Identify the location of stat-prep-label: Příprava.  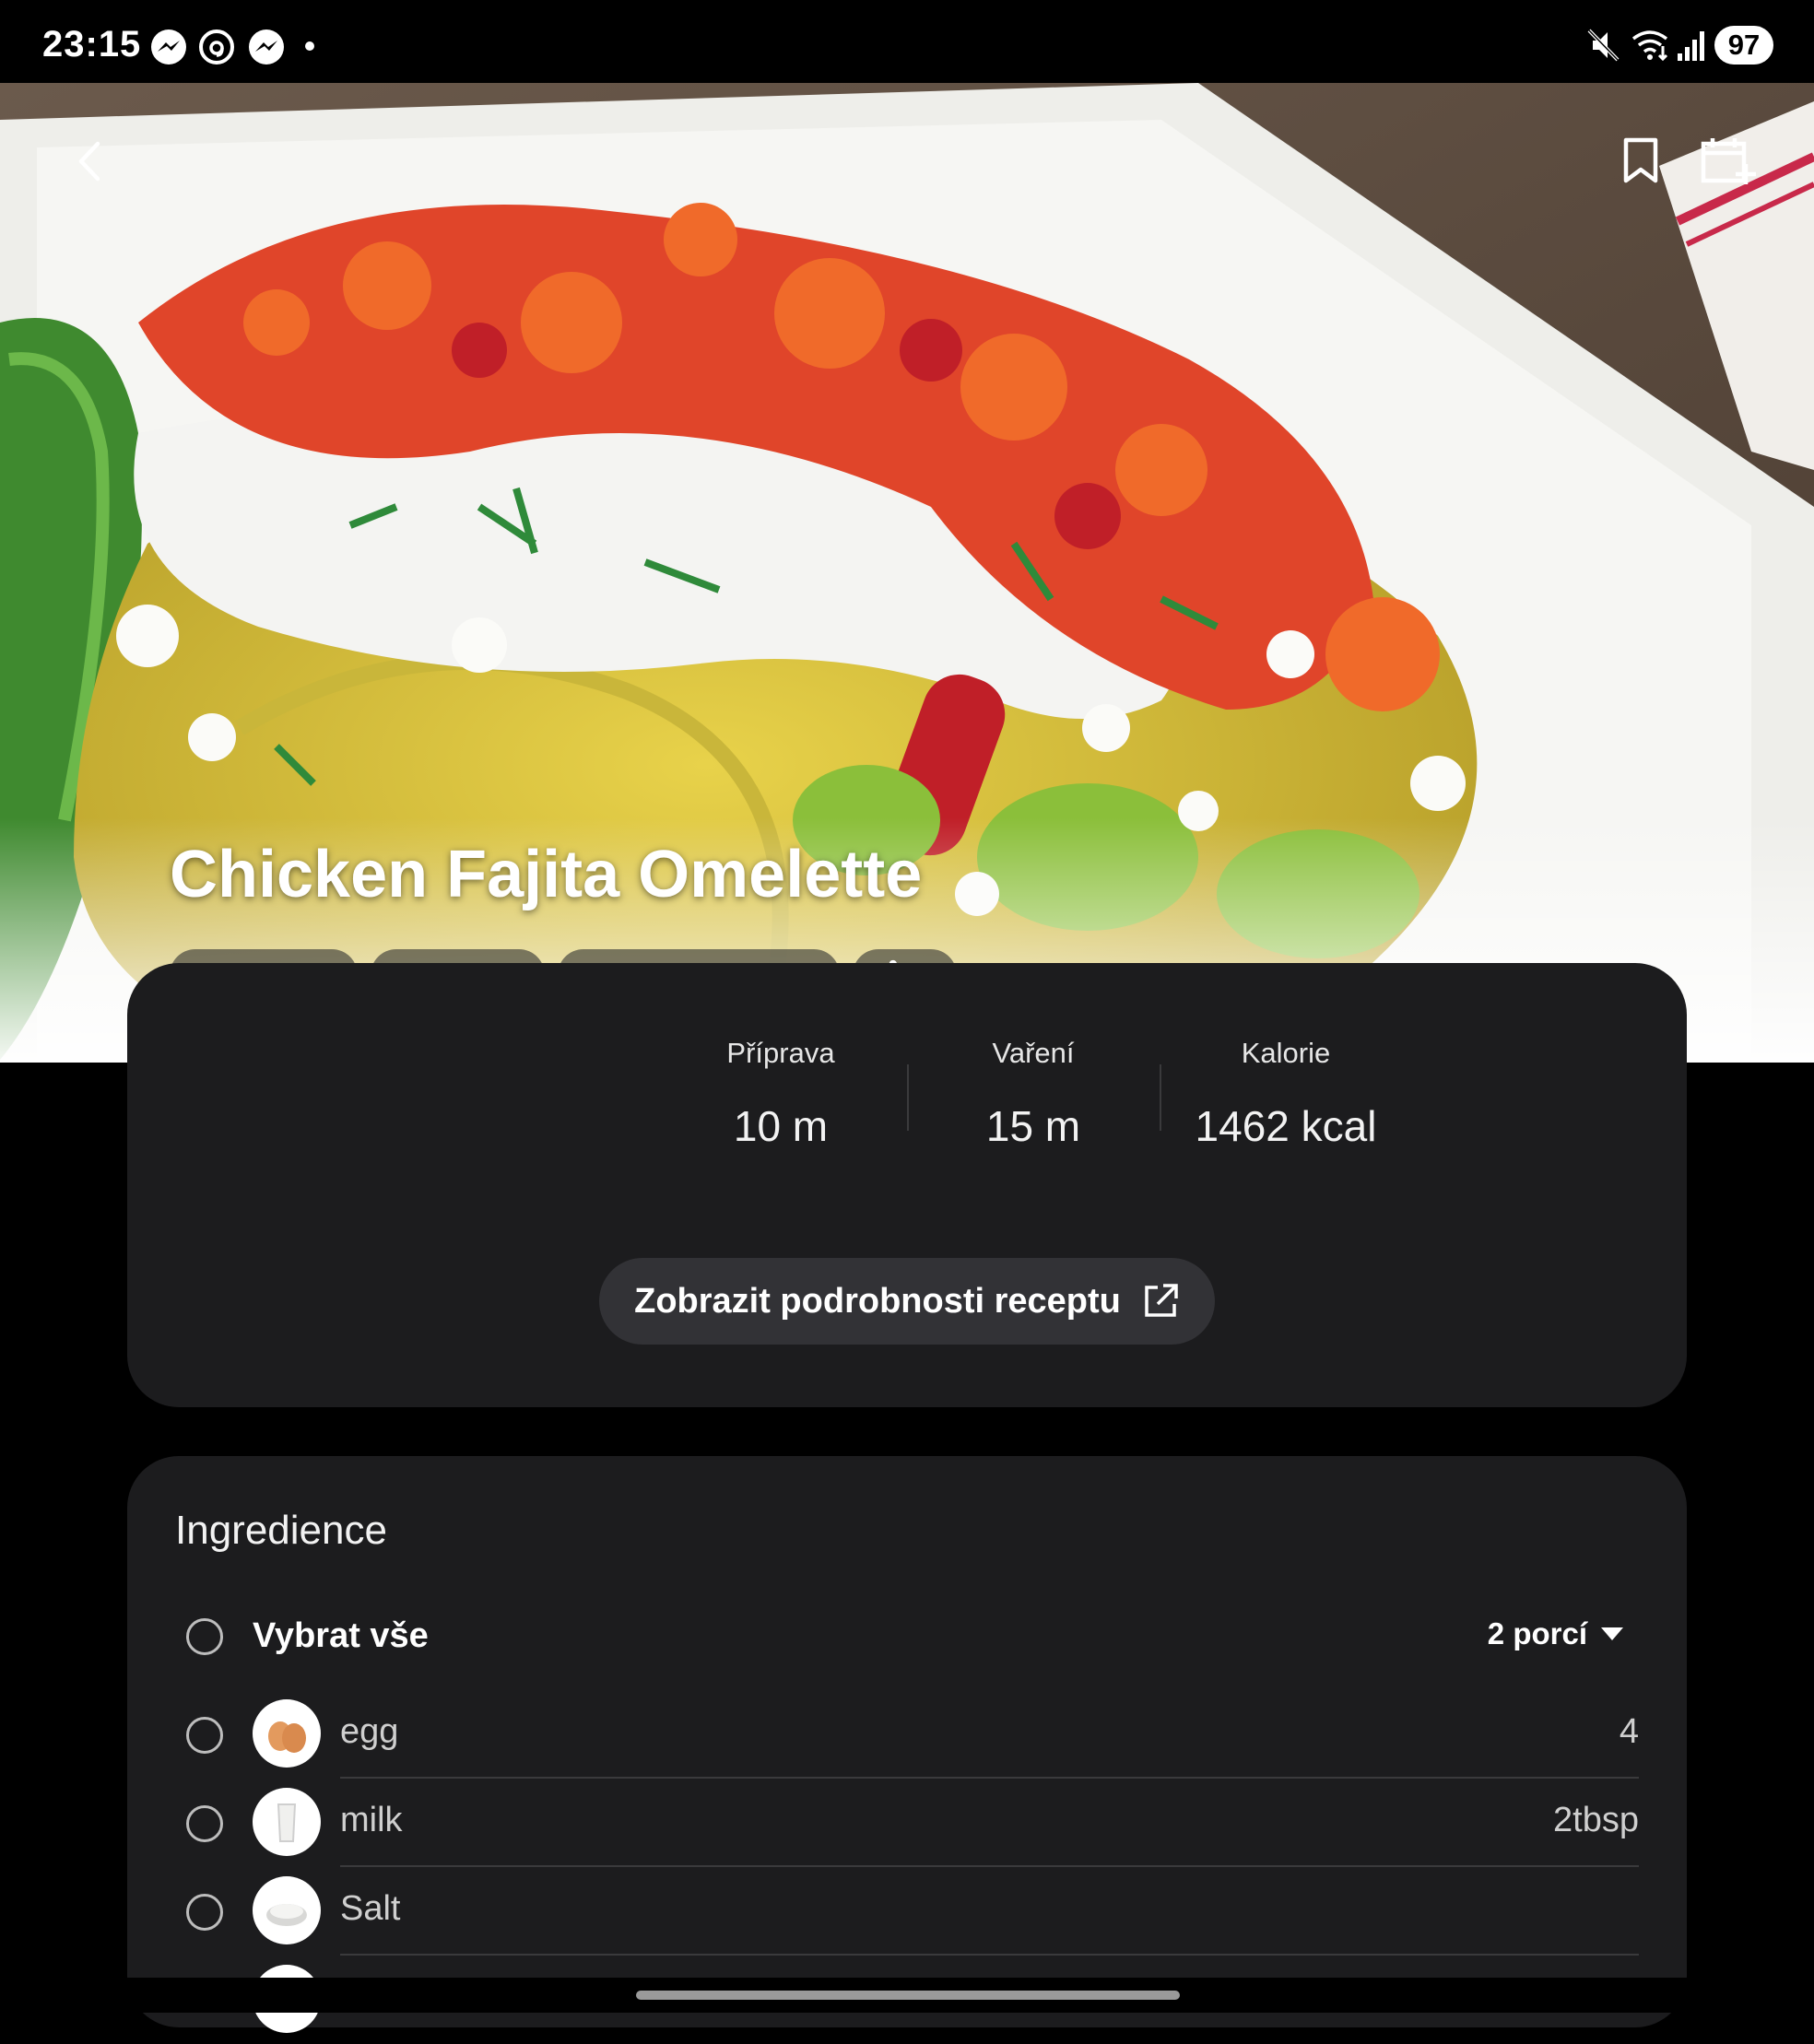
(780, 1053).